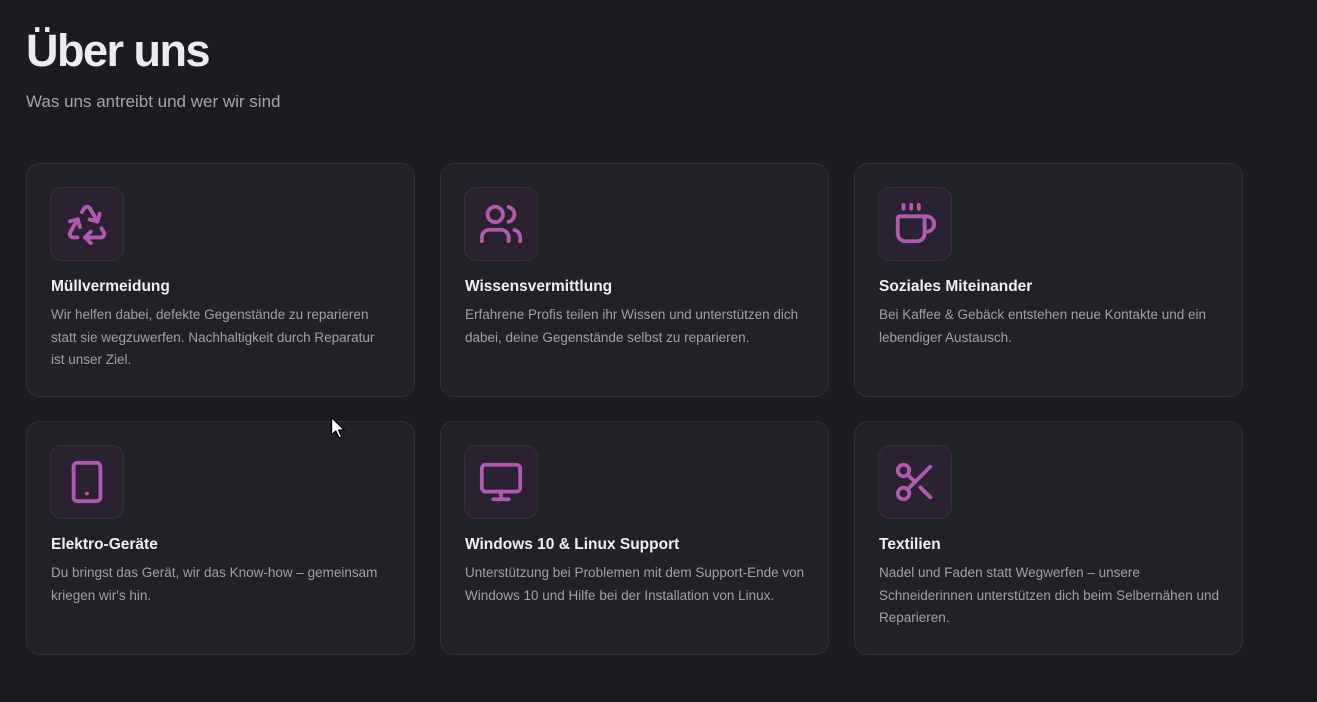  What do you see at coordinates (910, 544) in the screenshot?
I see `card-title: Textilien` at bounding box center [910, 544].